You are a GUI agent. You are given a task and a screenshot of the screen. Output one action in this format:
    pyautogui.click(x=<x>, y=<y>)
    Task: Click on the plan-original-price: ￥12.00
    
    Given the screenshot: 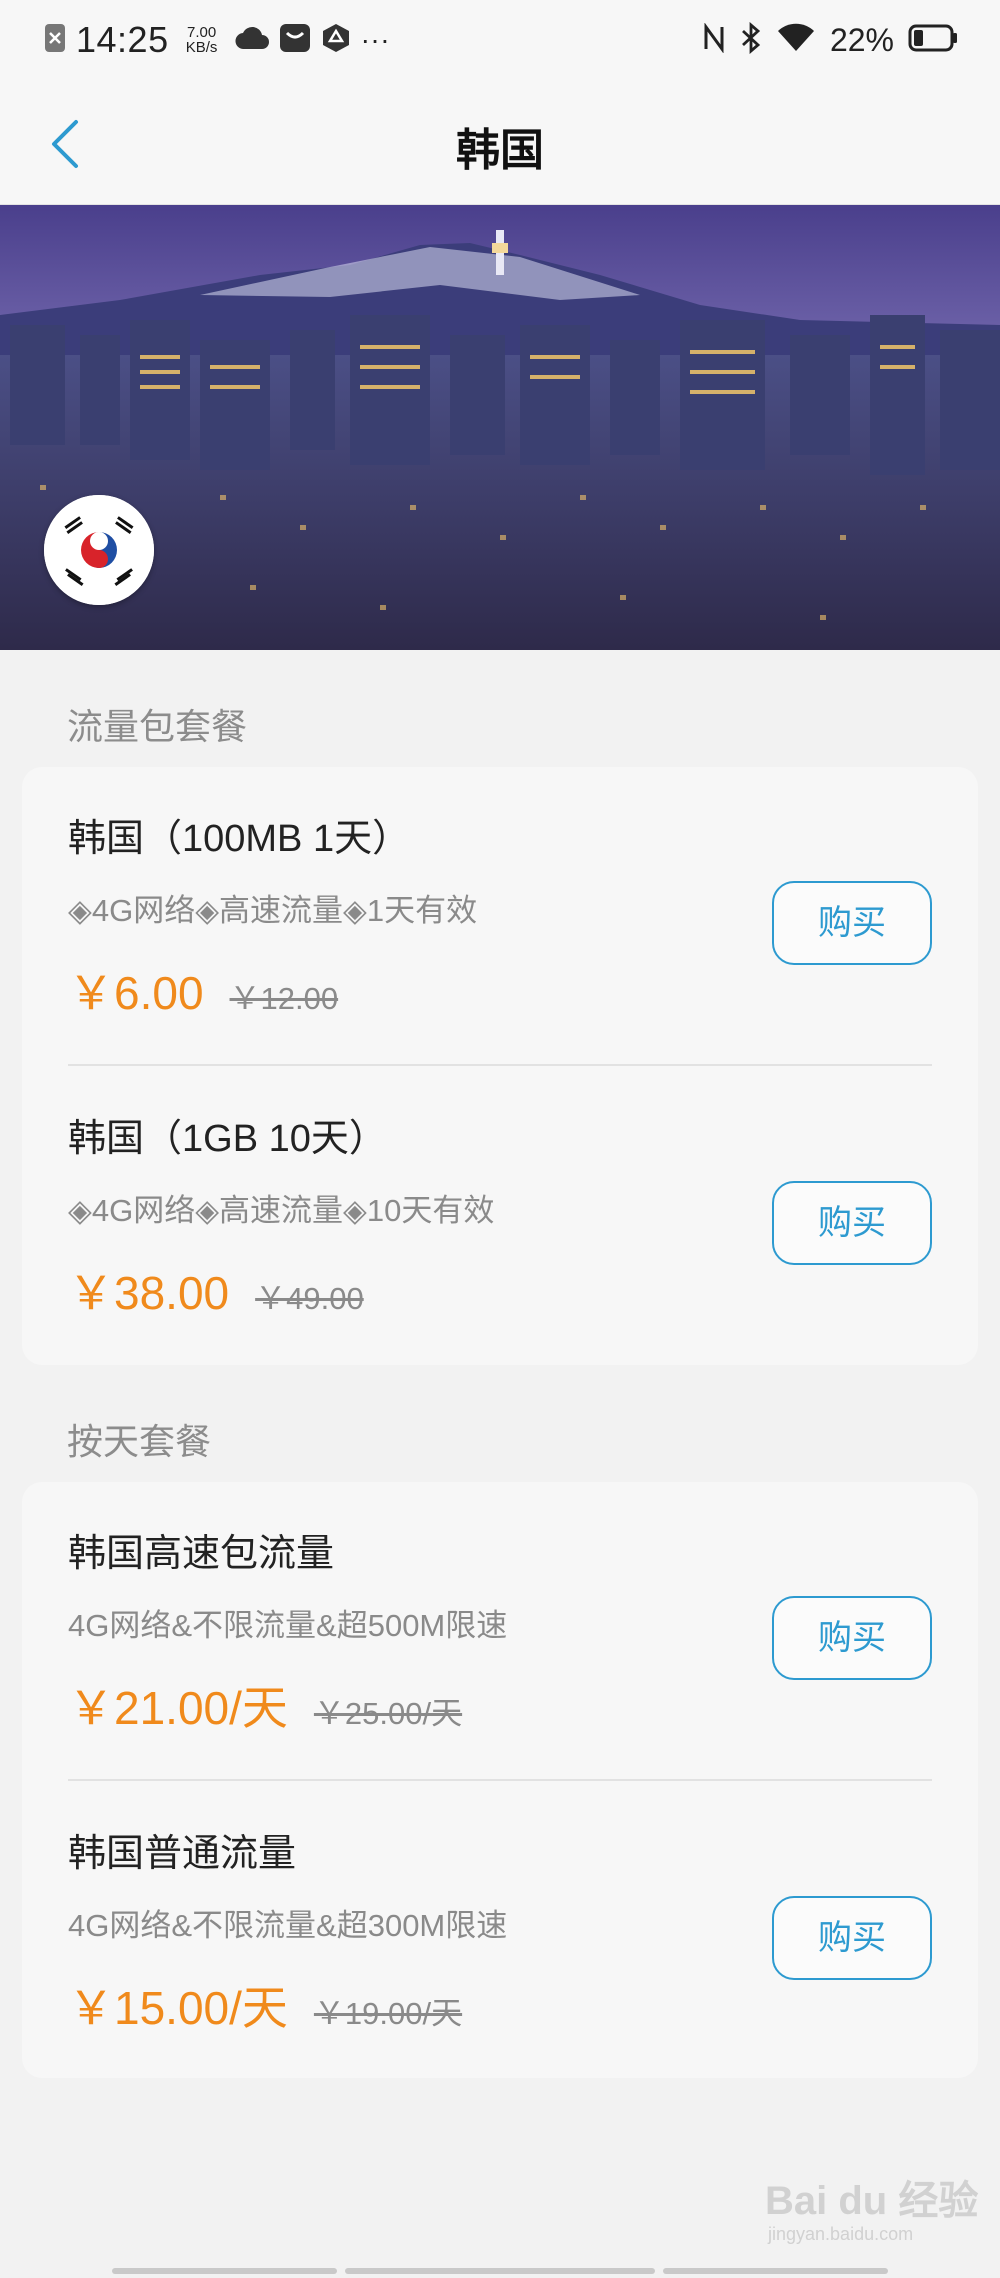 What is the action you would take?
    pyautogui.click(x=284, y=998)
    